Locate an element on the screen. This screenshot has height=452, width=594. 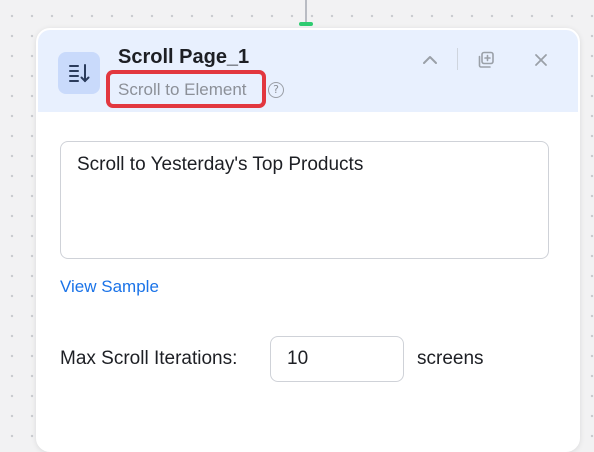
node-title: Scroll Page_1 is located at coordinates (184, 57).